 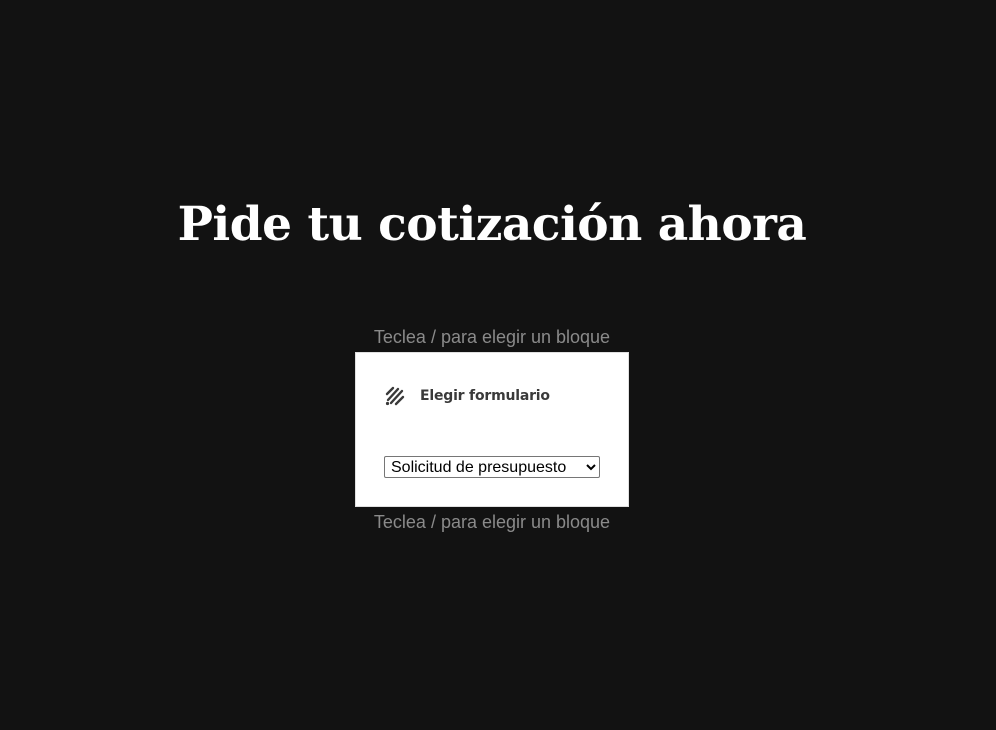 I want to click on form-select-dropdown: Solicitud de presupuesto, so click(x=492, y=467).